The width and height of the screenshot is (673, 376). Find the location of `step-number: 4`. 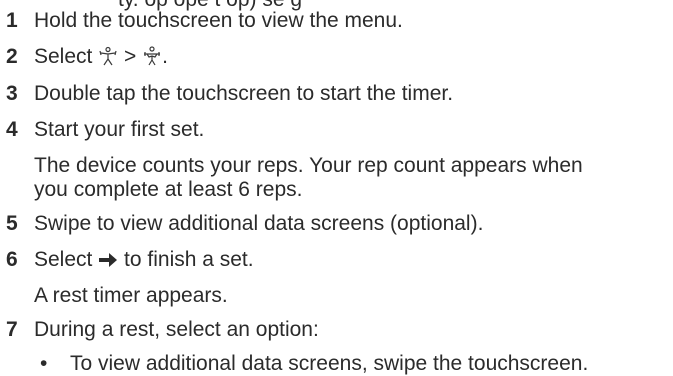

step-number: 4 is located at coordinates (12, 129).